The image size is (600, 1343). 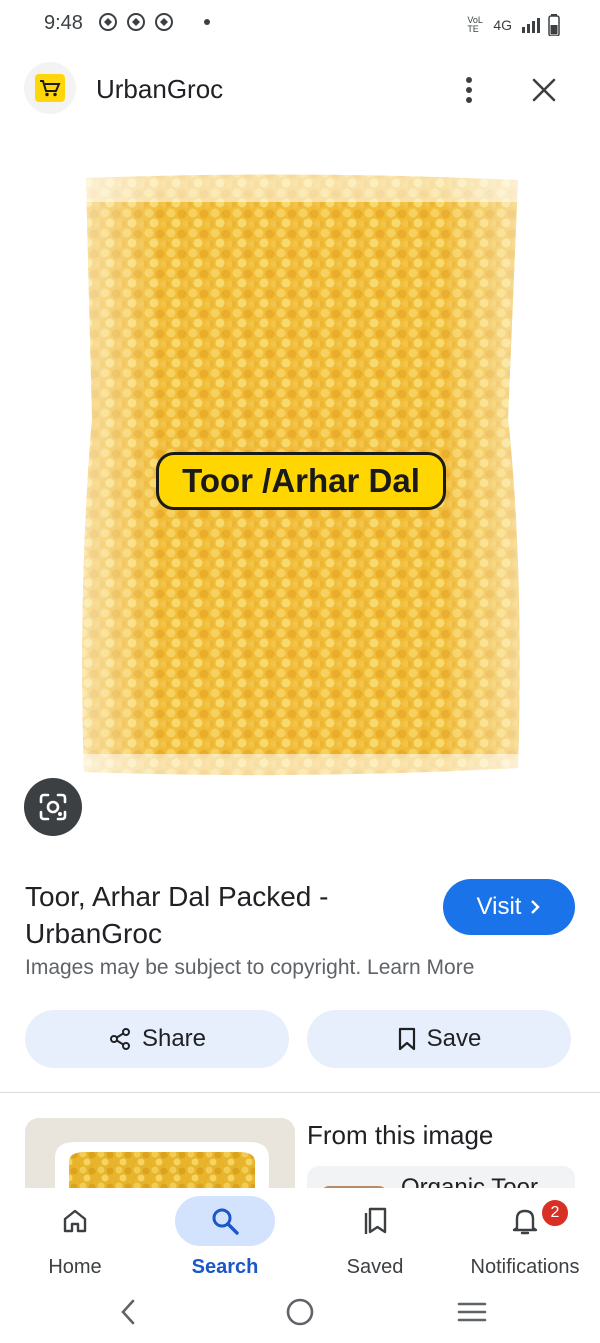 What do you see at coordinates (159, 89) in the screenshot?
I see `site-name: UrbanGroc` at bounding box center [159, 89].